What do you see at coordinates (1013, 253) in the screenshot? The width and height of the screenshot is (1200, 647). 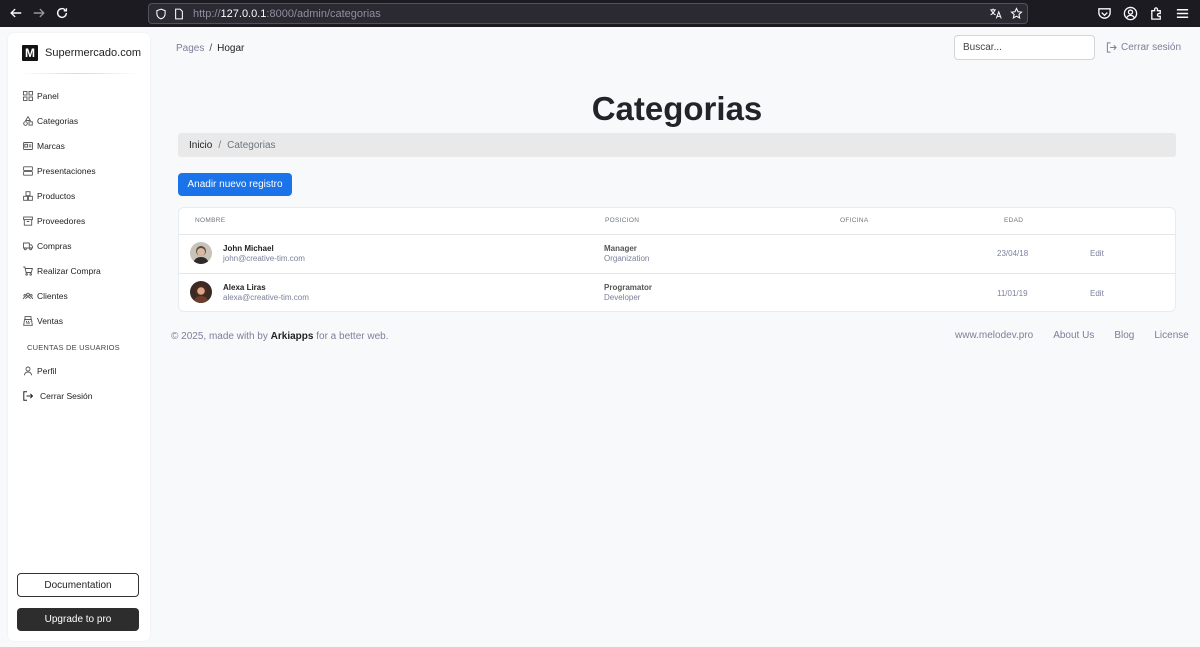 I see `row-date: 23/04/18` at bounding box center [1013, 253].